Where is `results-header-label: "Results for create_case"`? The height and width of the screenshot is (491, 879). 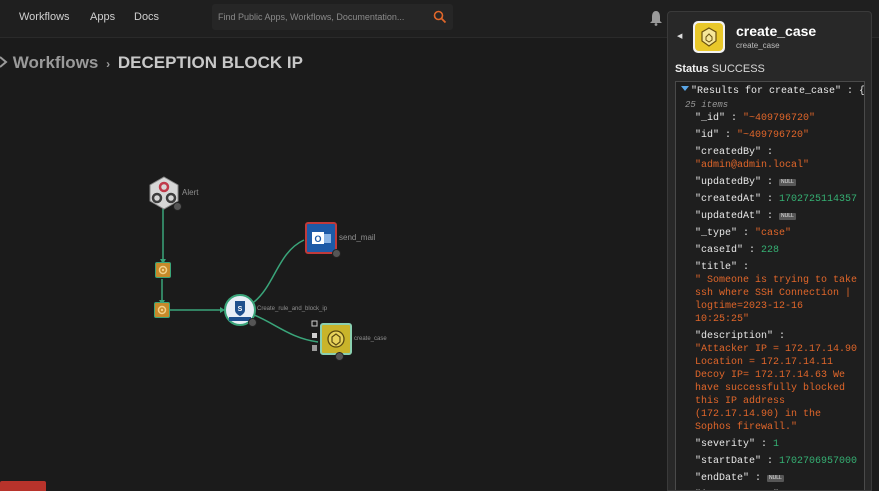 results-header-label: "Results for create_case" is located at coordinates (766, 91).